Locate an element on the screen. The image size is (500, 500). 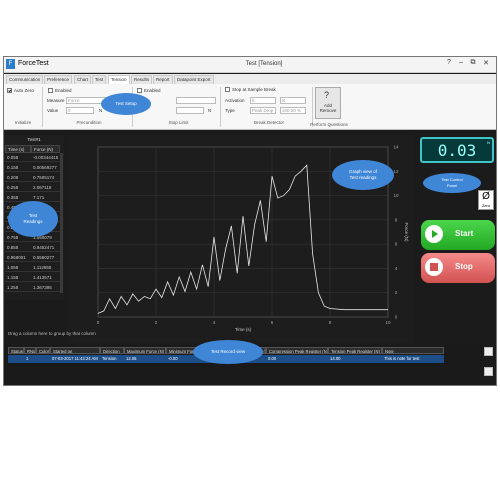
grid-cell: 1 is located at coordinates (30, 359).